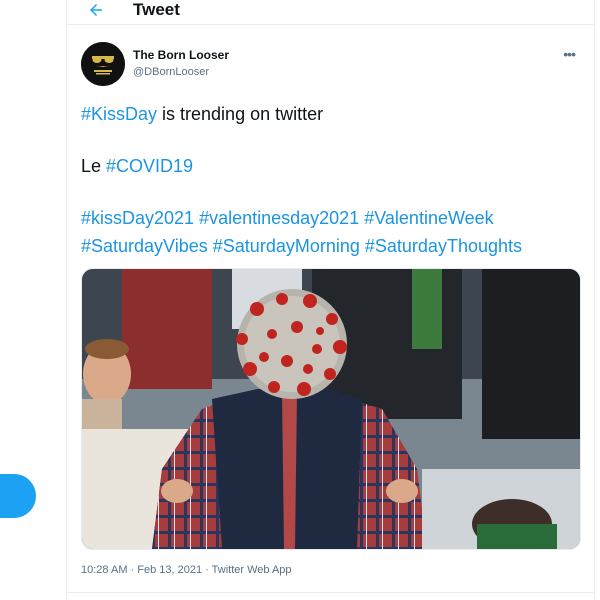  What do you see at coordinates (569, 54) in the screenshot?
I see `more-horizontal-icon: •••` at bounding box center [569, 54].